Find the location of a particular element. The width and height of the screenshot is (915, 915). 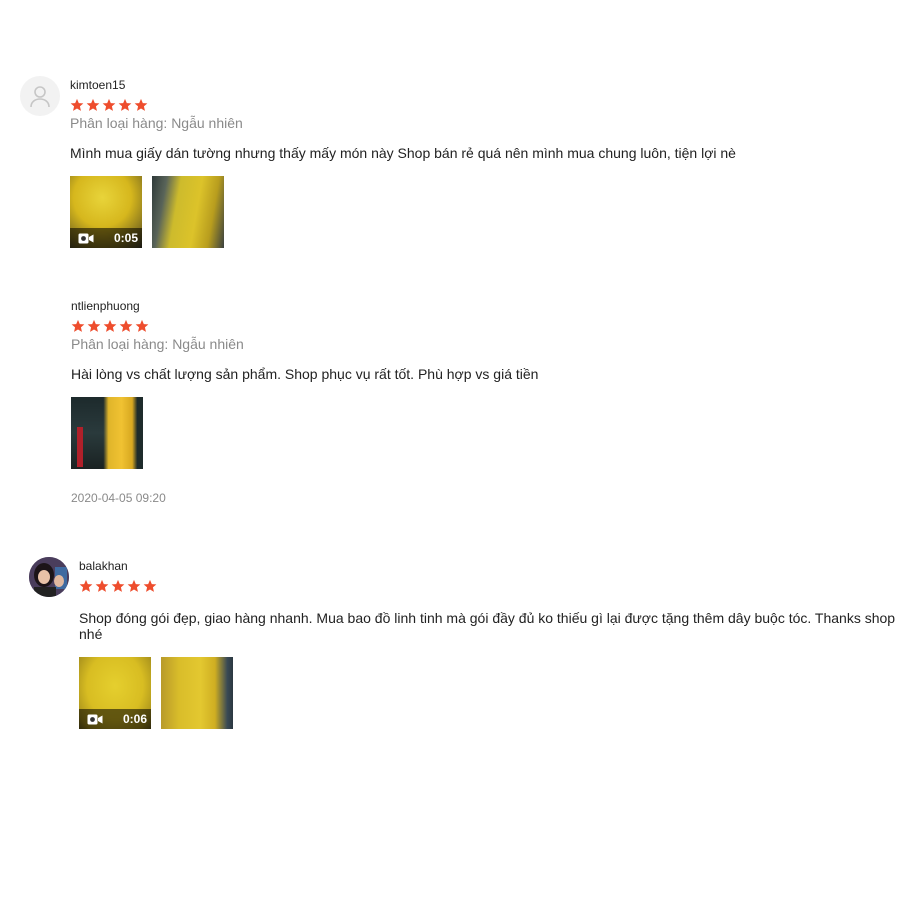

review-media is located at coordinates (107, 433).